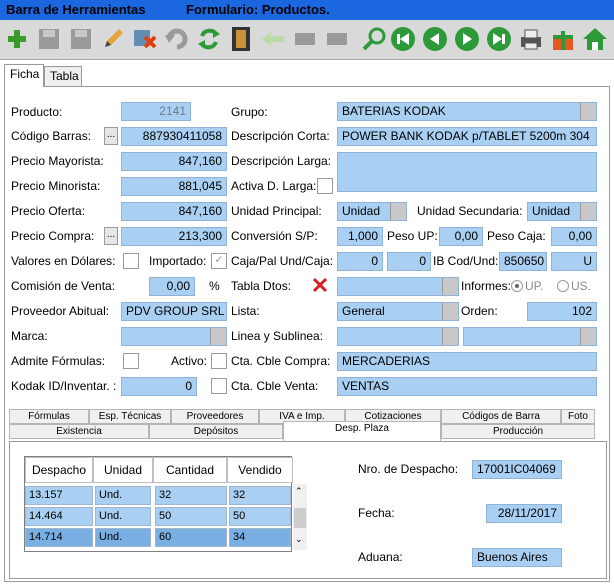 The height and width of the screenshot is (585, 614). What do you see at coordinates (362, 431) in the screenshot?
I see `tab-desp-plaza: Desp. Plaza` at bounding box center [362, 431].